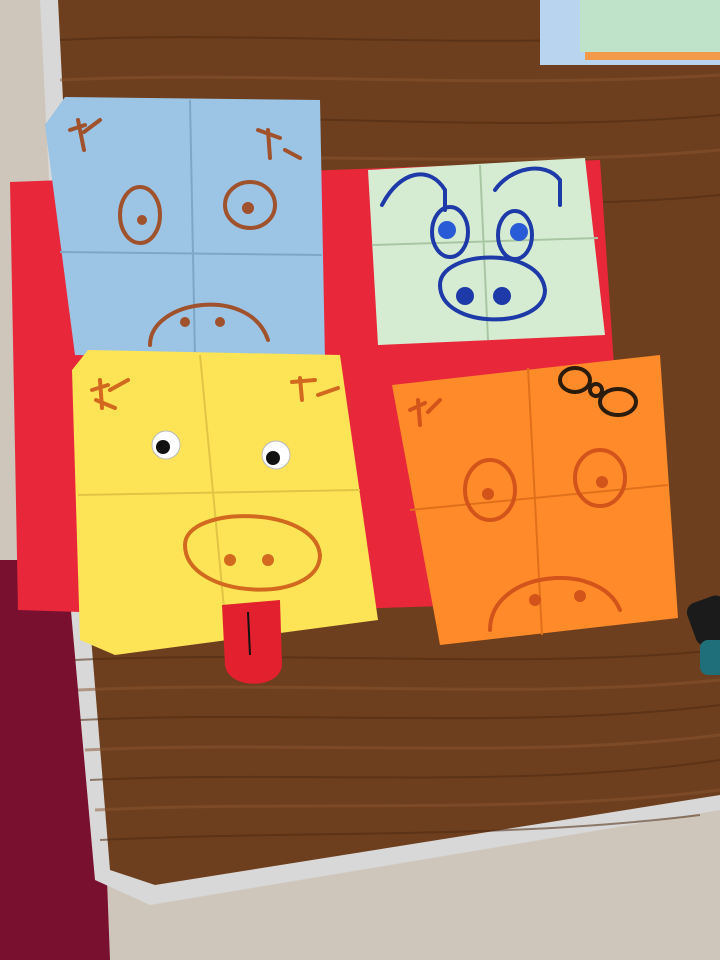 The image size is (720, 960). What do you see at coordinates (630, 32) in the screenshot?
I see `sticky-note-stack` at bounding box center [630, 32].